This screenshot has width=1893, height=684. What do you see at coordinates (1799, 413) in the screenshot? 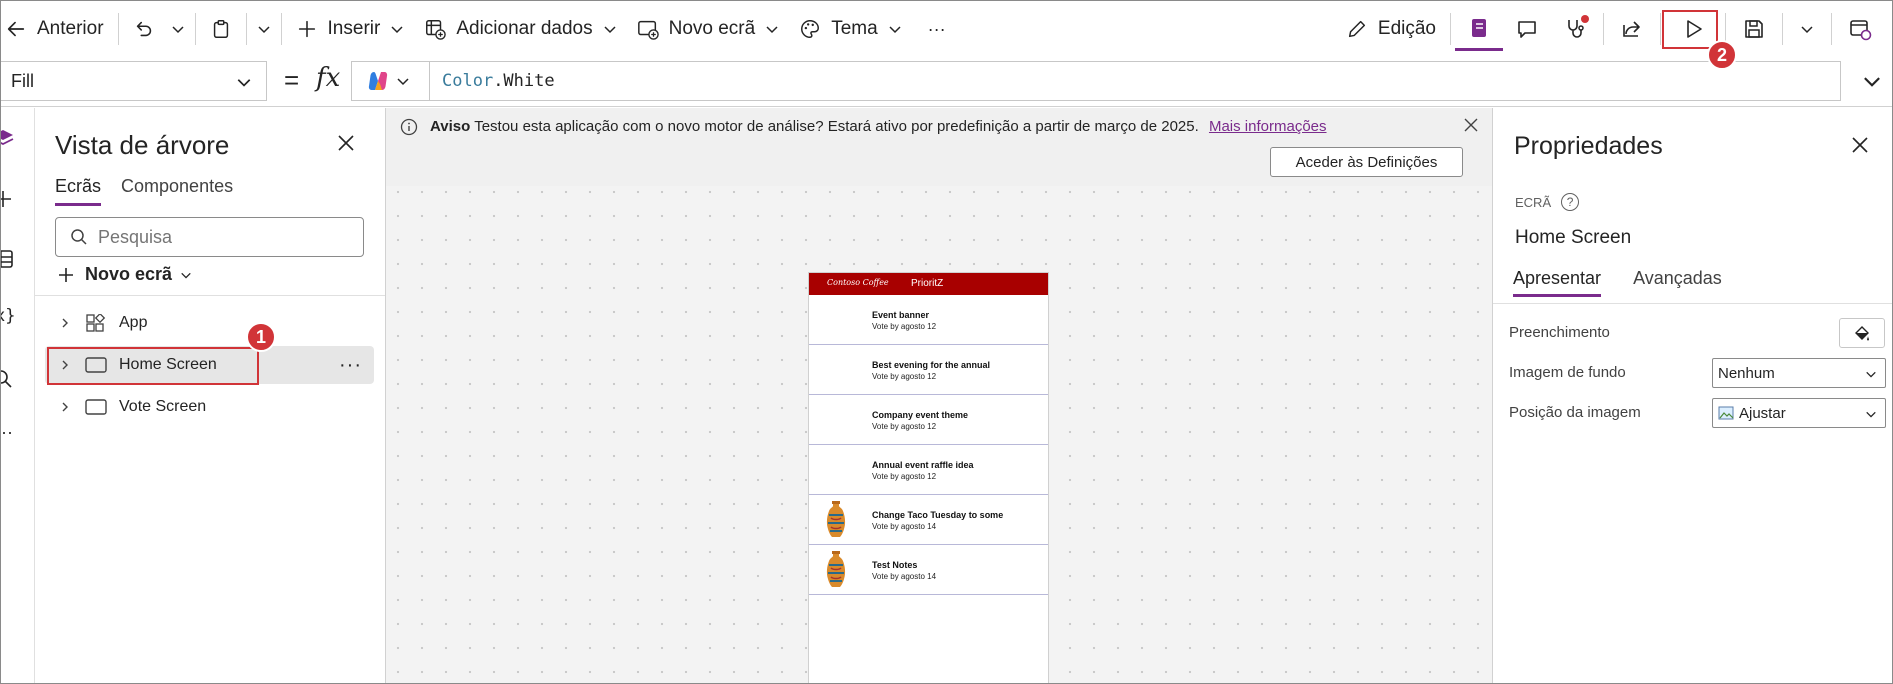
I see `image-position-select: Ajustar` at bounding box center [1799, 413].